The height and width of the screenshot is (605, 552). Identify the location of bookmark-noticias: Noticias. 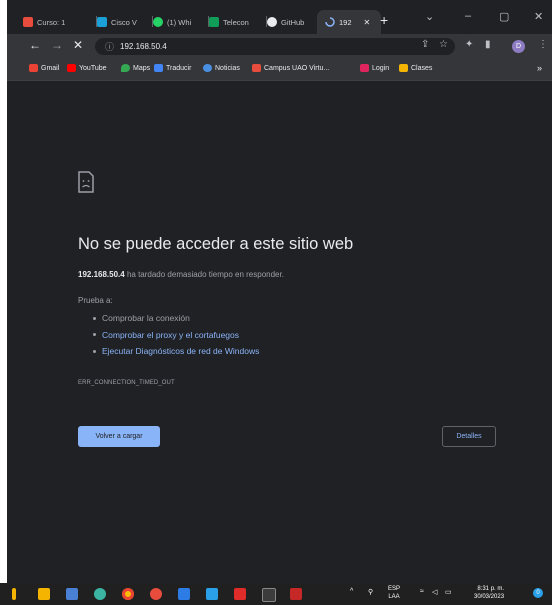
(221, 68).